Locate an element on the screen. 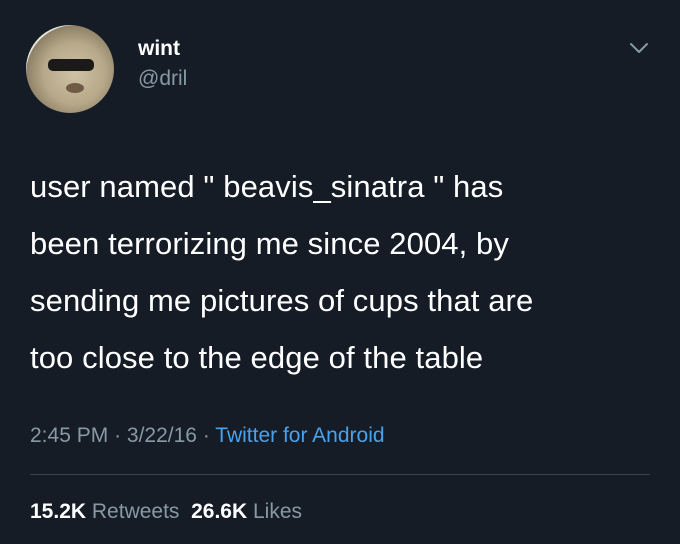 The height and width of the screenshot is (544, 680). avatar-sunglasses is located at coordinates (71, 65).